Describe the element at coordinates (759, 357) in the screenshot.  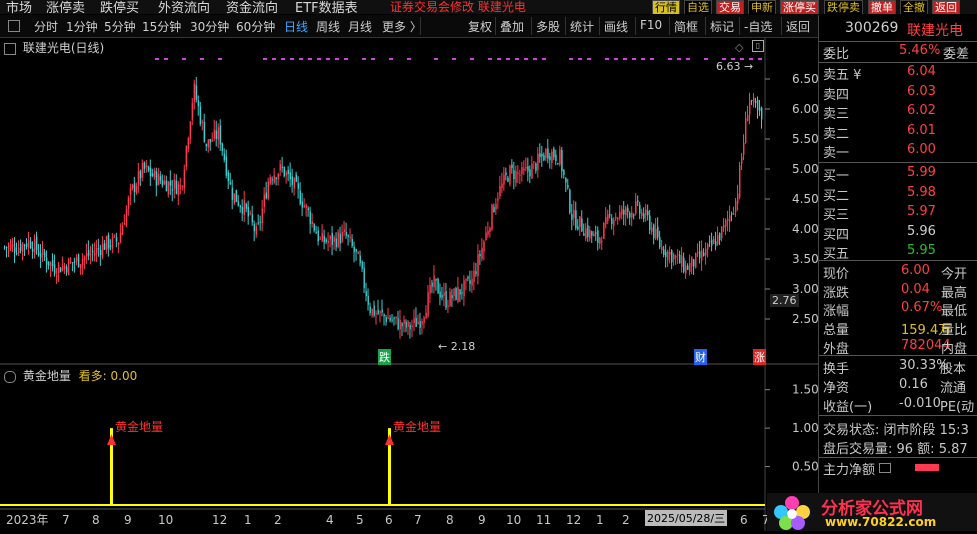
I see `marker-rise: 涨` at that location.